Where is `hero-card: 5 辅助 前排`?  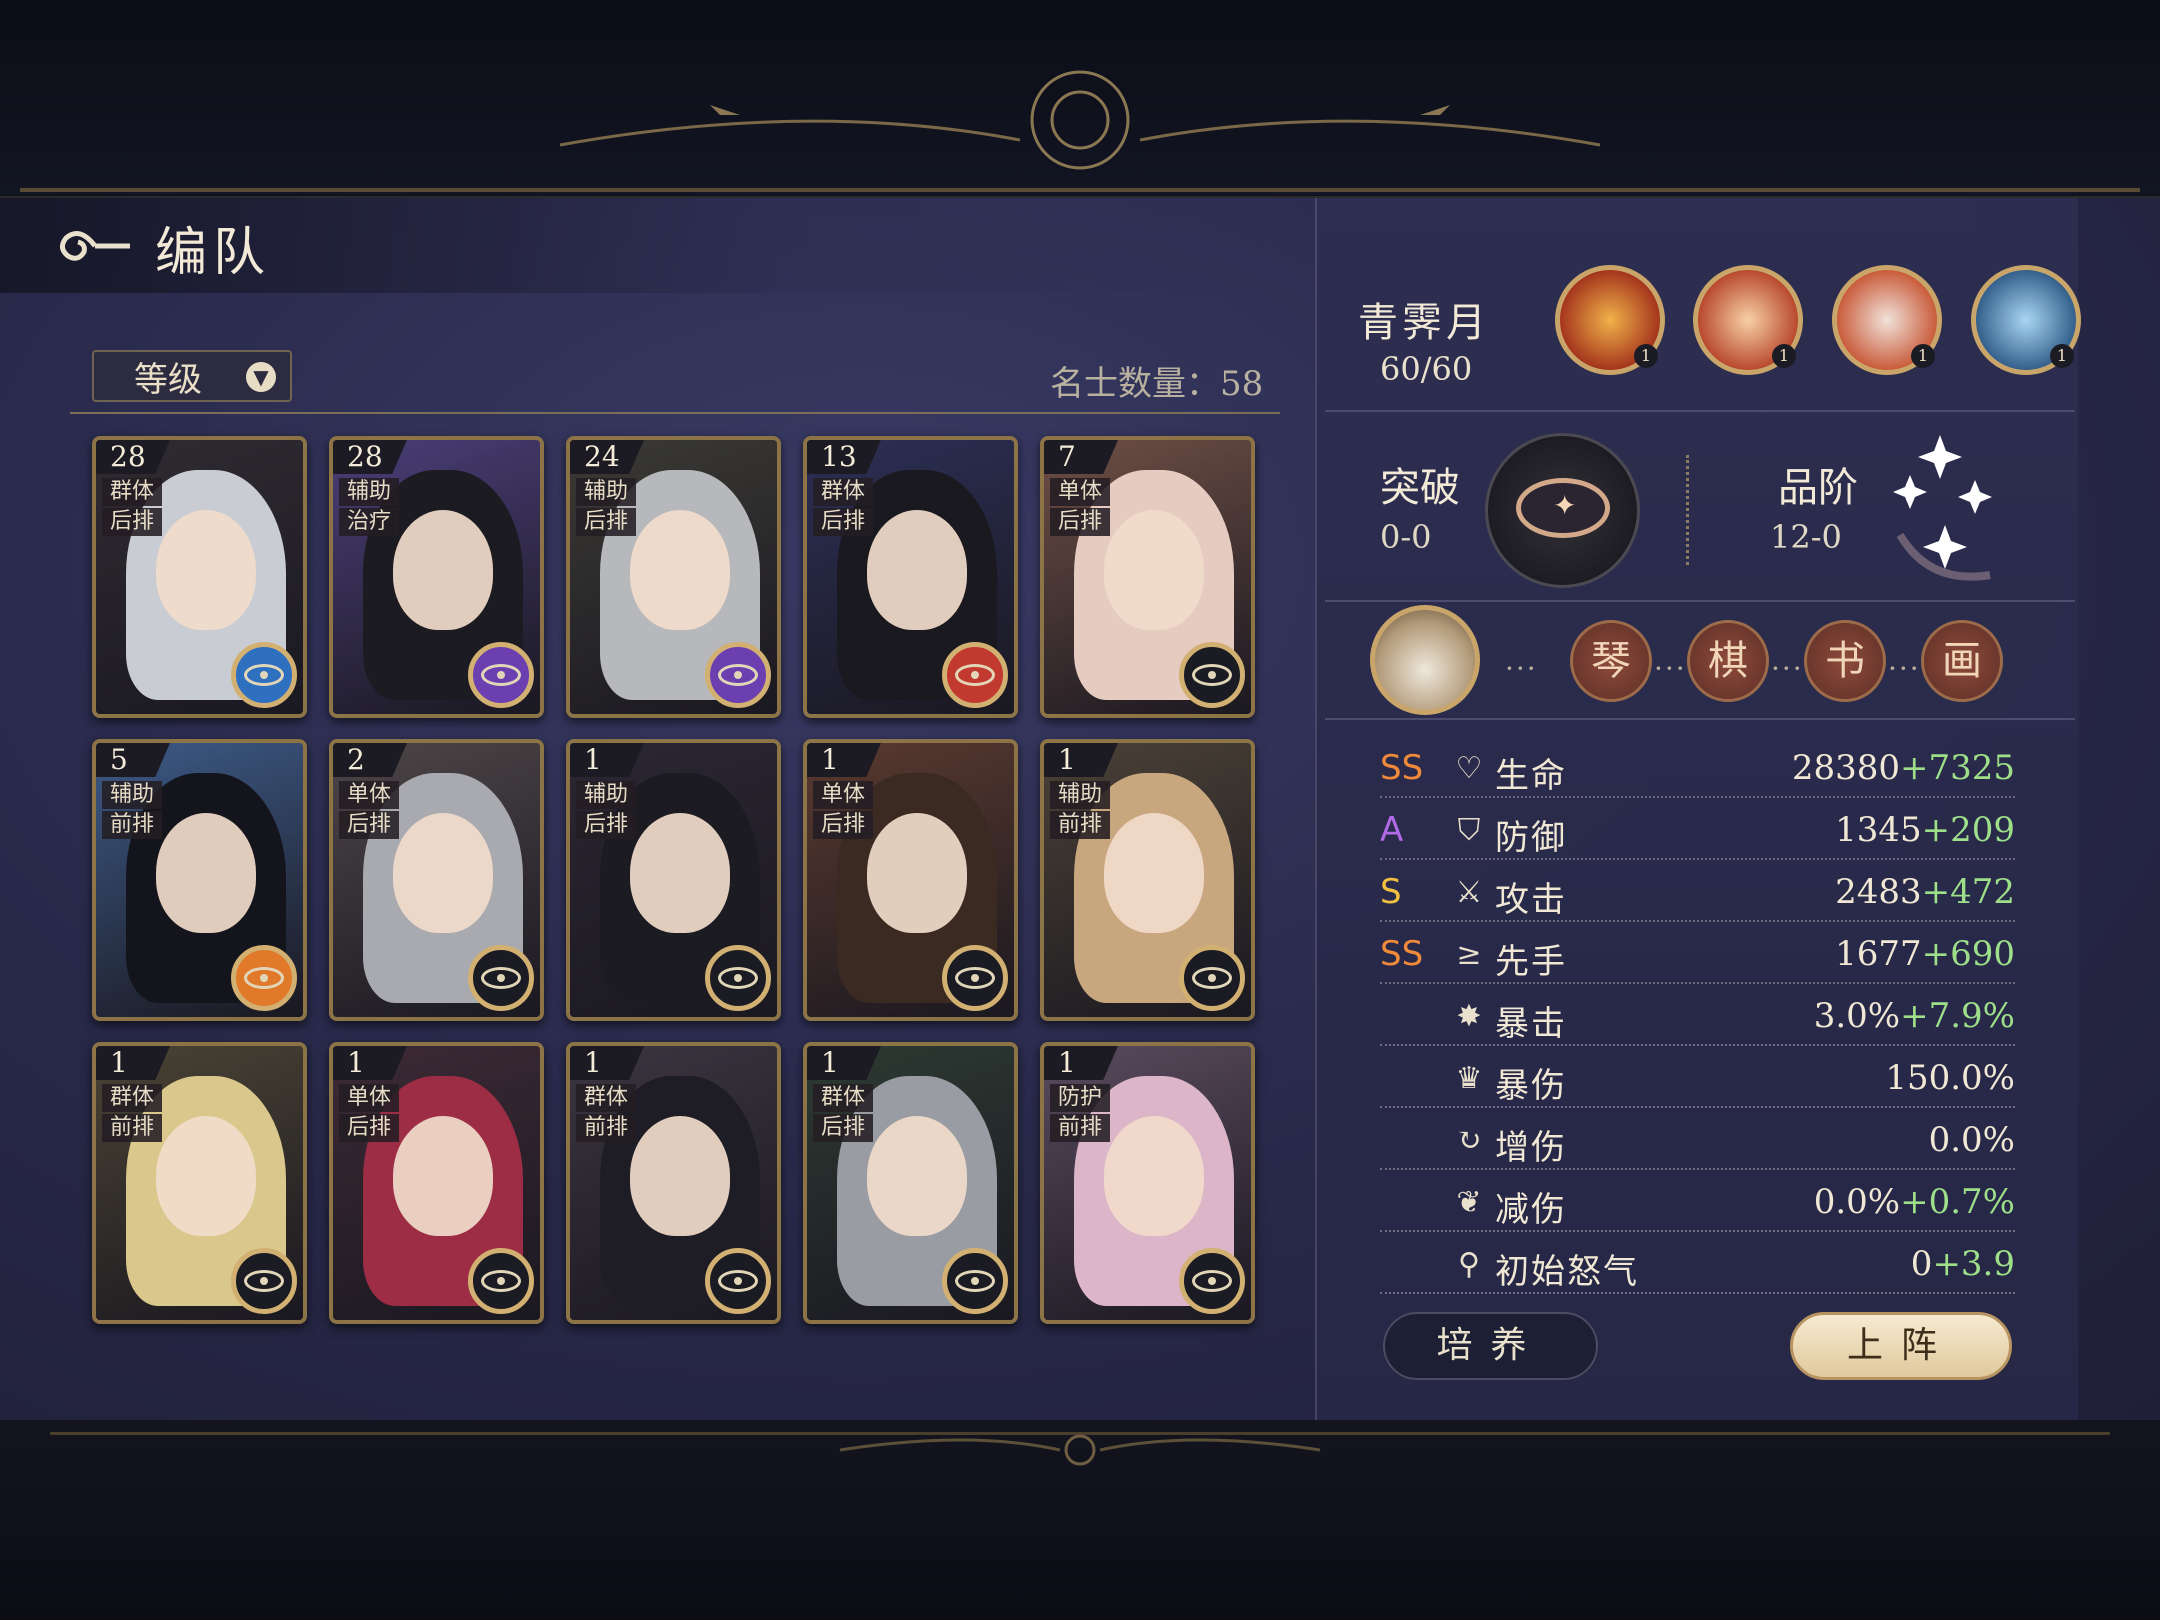 hero-card: 5 辅助 前排 is located at coordinates (199, 880).